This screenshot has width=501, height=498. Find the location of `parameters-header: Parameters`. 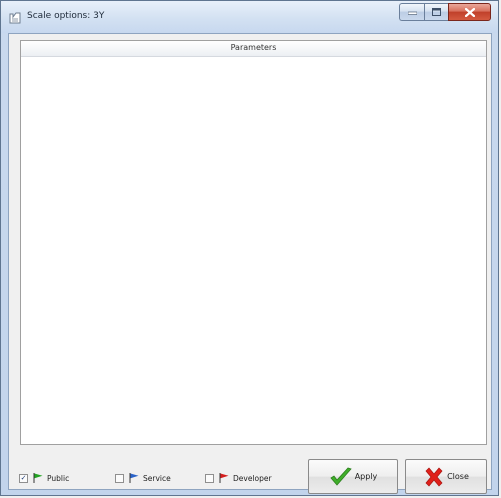

parameters-header: Parameters is located at coordinates (253, 49).